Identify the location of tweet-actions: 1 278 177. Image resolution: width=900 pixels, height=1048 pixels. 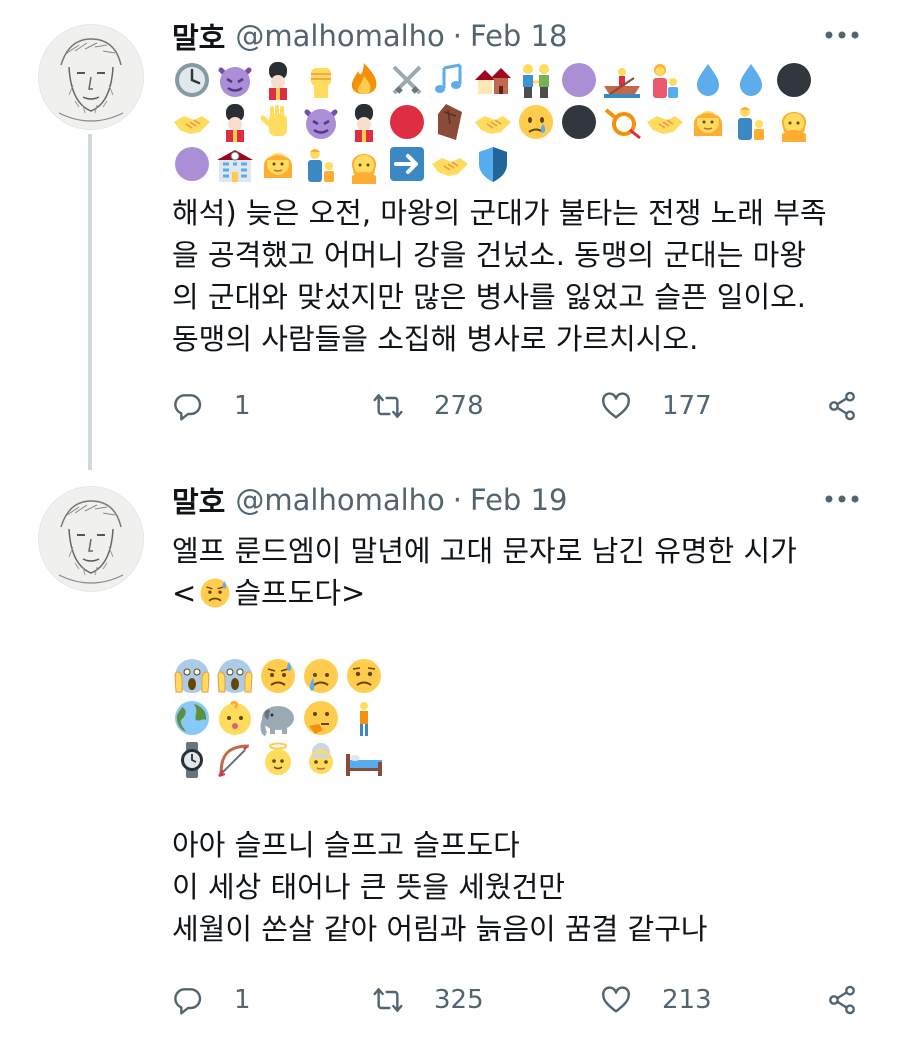
(522, 406).